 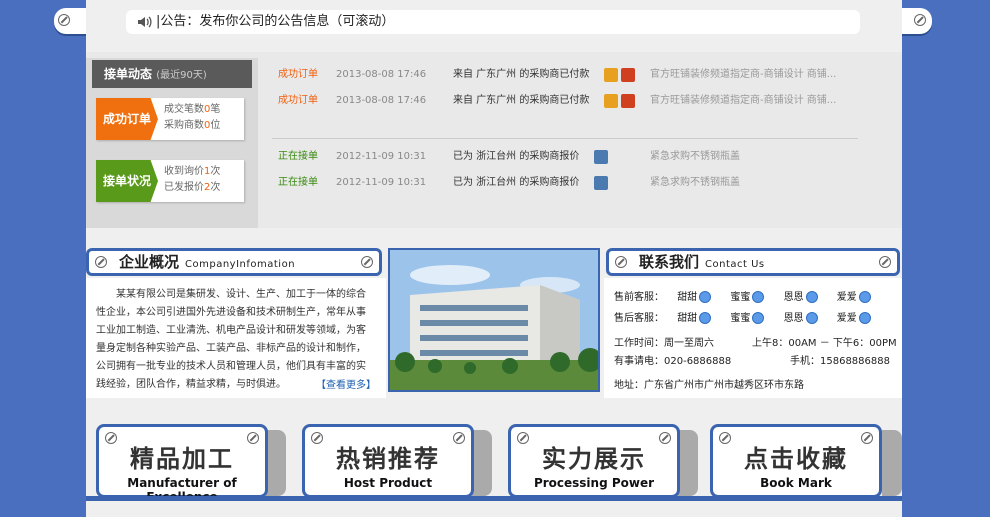 I want to click on success-orders-card: 成功订单 成交笔数0笔 采购商数0位, so click(x=170, y=119).